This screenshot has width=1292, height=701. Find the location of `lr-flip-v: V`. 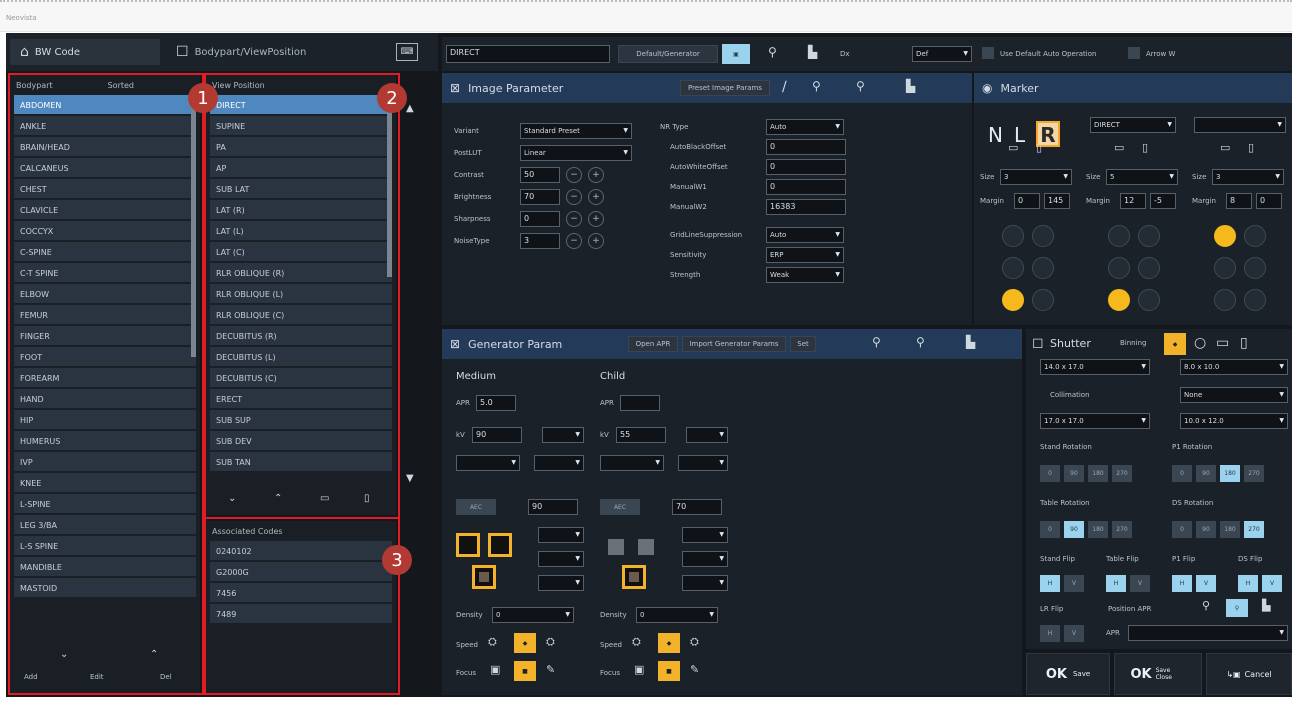

lr-flip-v: V is located at coordinates (1074, 633).